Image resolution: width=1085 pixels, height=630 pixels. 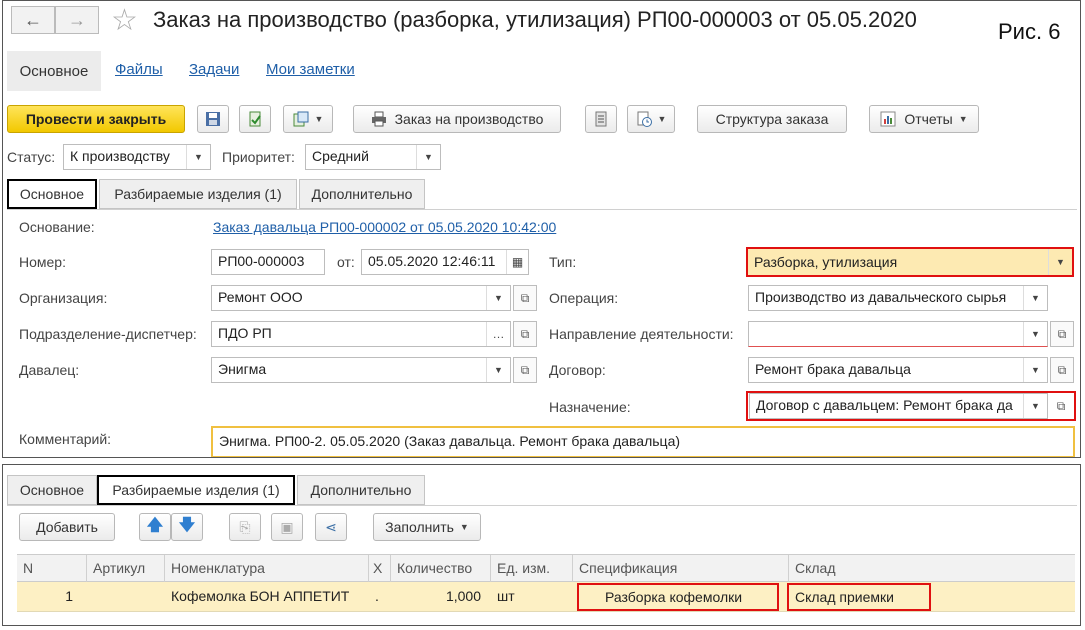 I want to click on forward-button: →, so click(x=77, y=20).